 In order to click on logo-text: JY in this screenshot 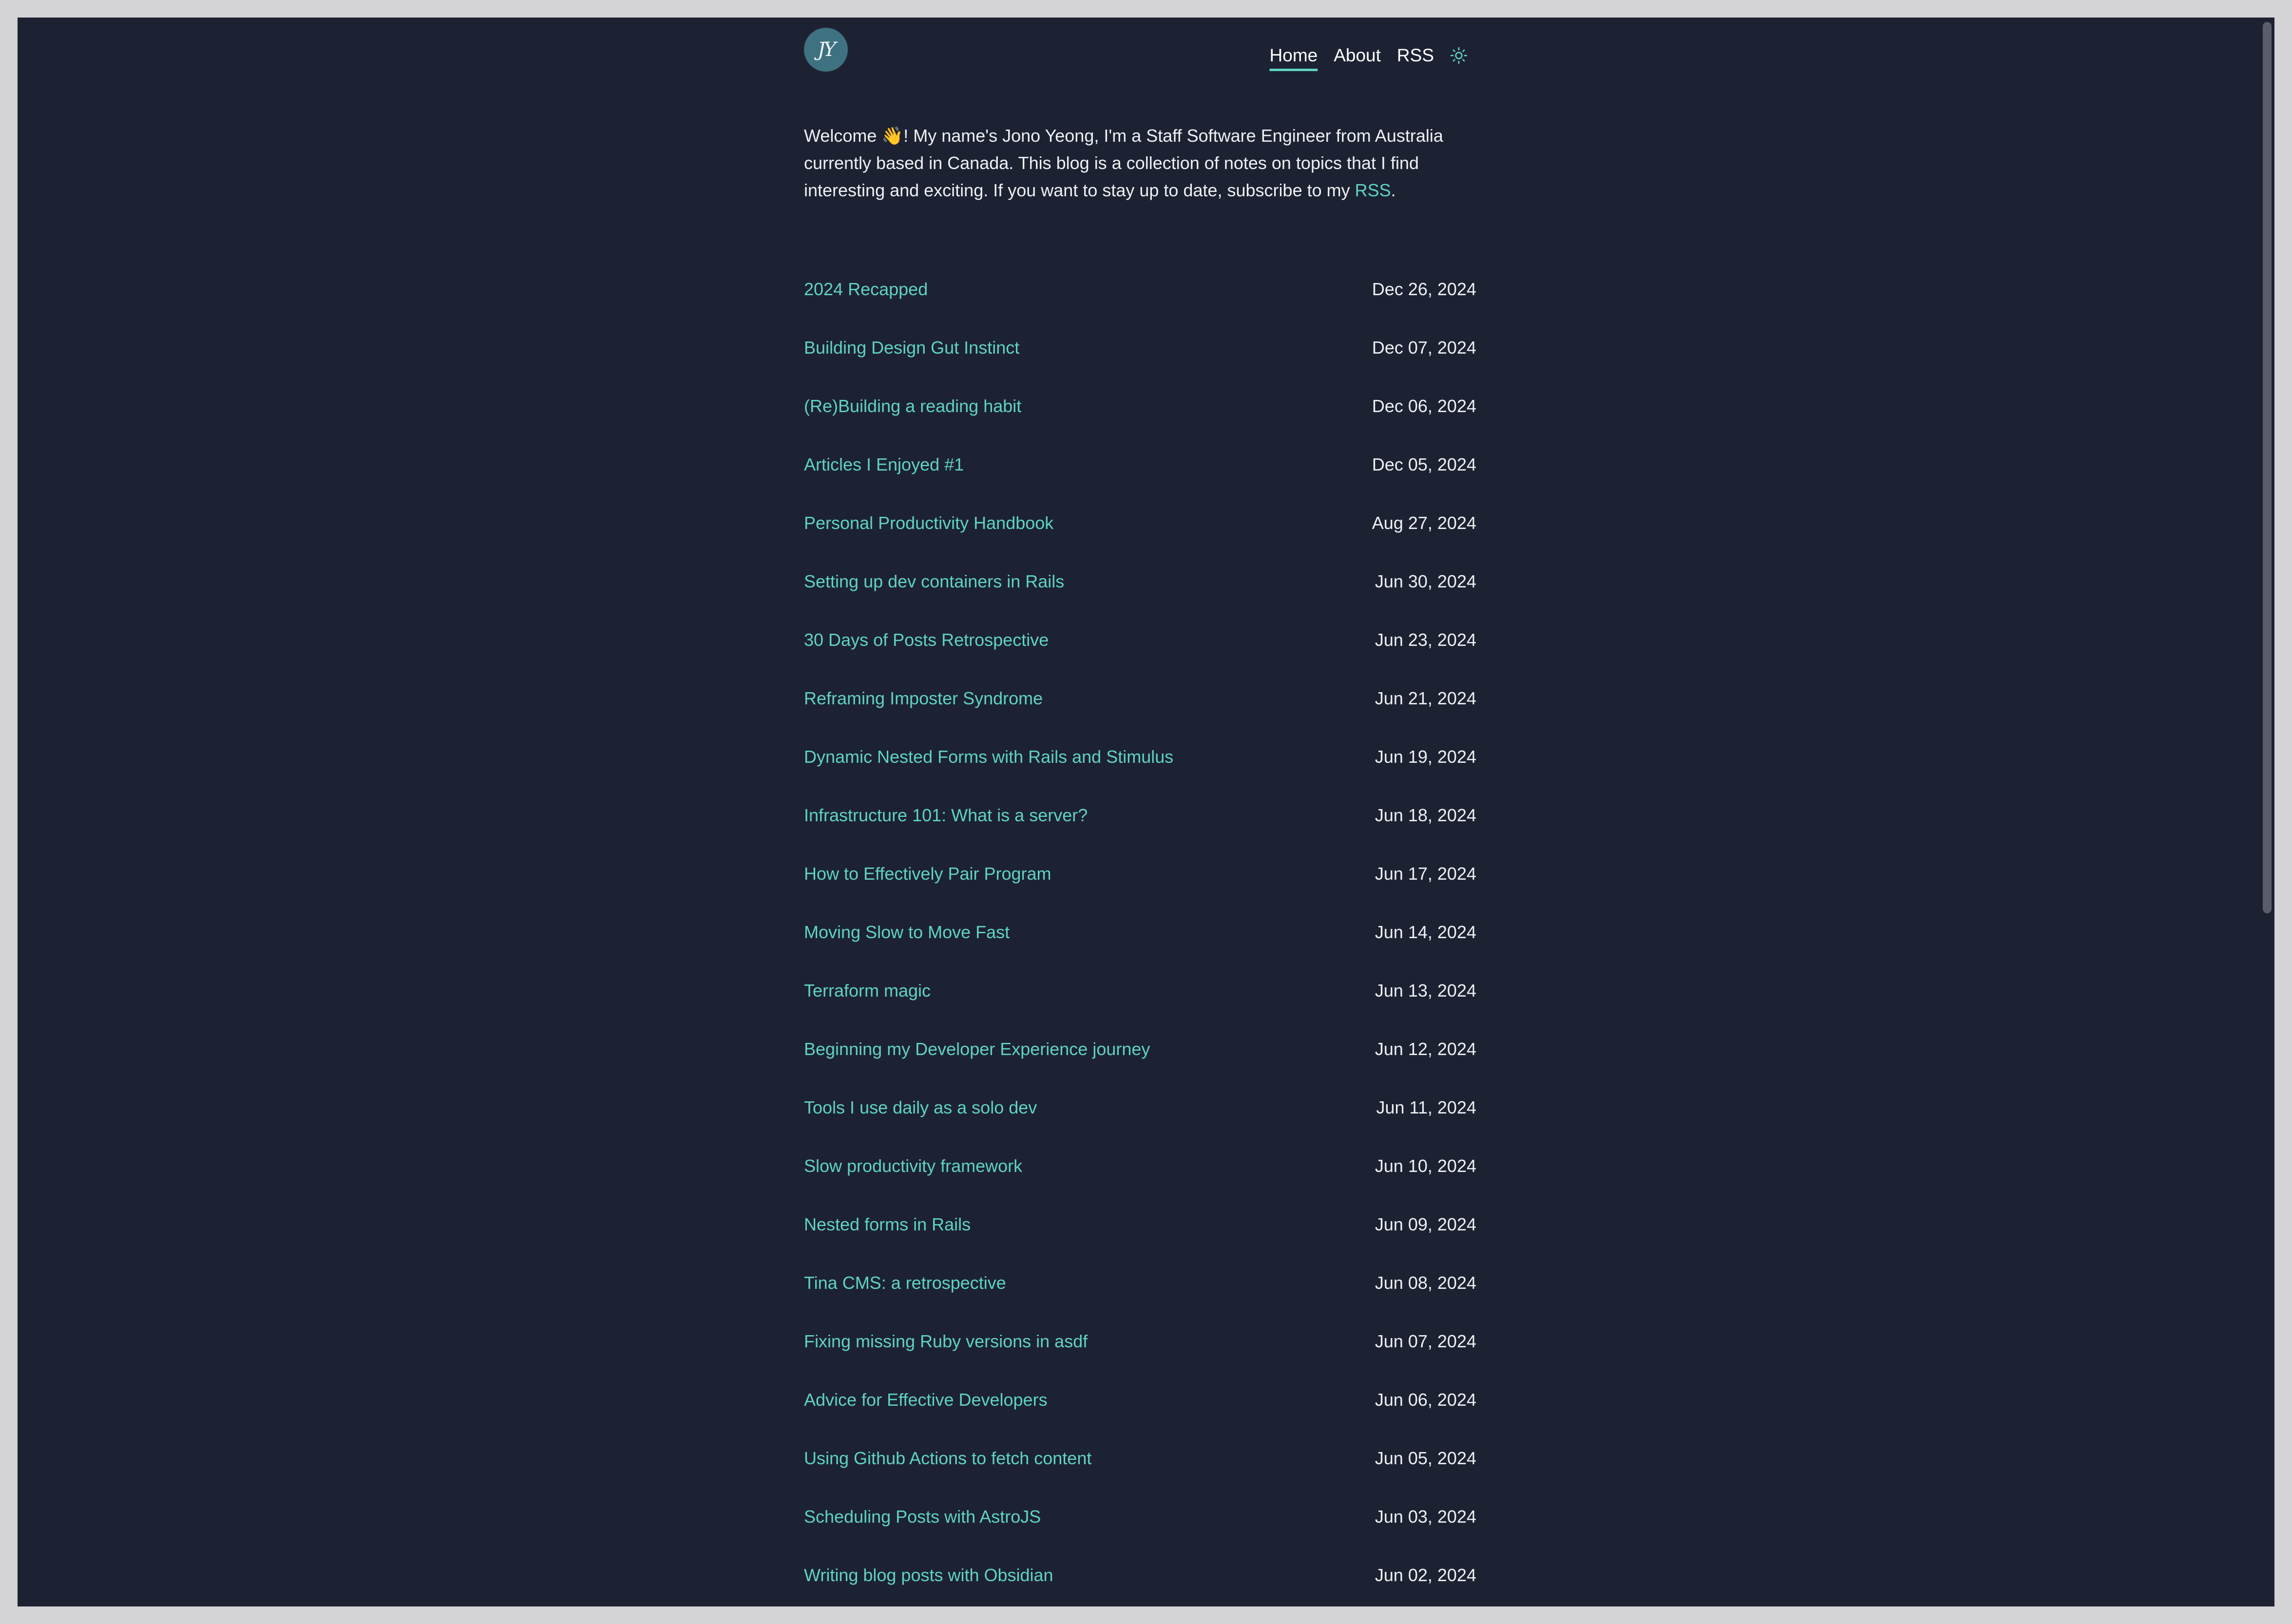, I will do `click(827, 49)`.